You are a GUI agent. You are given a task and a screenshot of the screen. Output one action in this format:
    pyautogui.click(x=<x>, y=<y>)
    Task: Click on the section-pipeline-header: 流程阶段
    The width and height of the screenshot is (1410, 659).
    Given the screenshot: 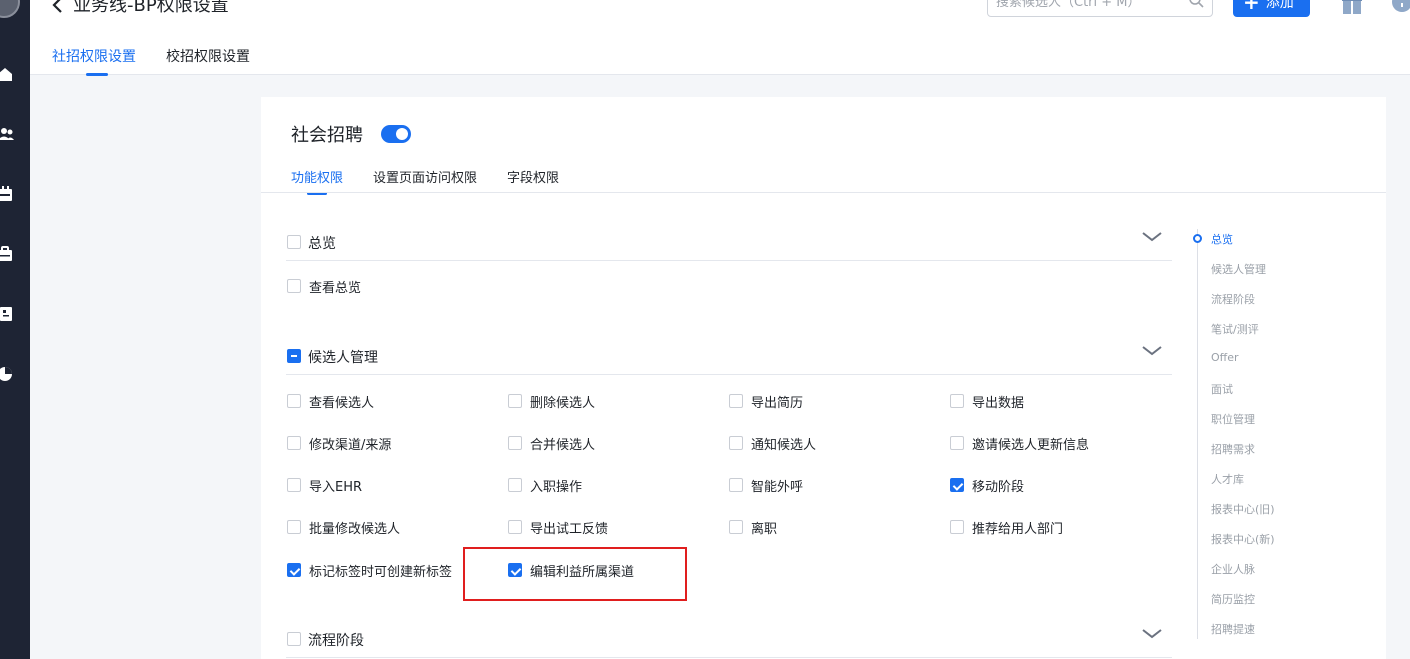 What is the action you would take?
    pyautogui.click(x=729, y=638)
    